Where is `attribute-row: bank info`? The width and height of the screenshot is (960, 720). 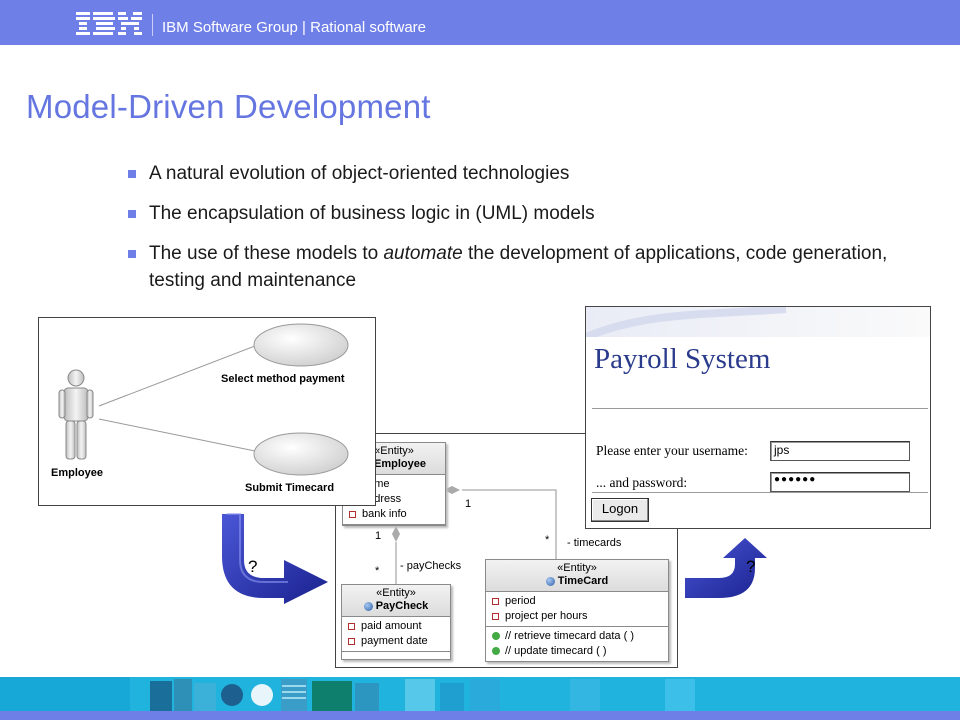 attribute-row: bank info is located at coordinates (397, 514).